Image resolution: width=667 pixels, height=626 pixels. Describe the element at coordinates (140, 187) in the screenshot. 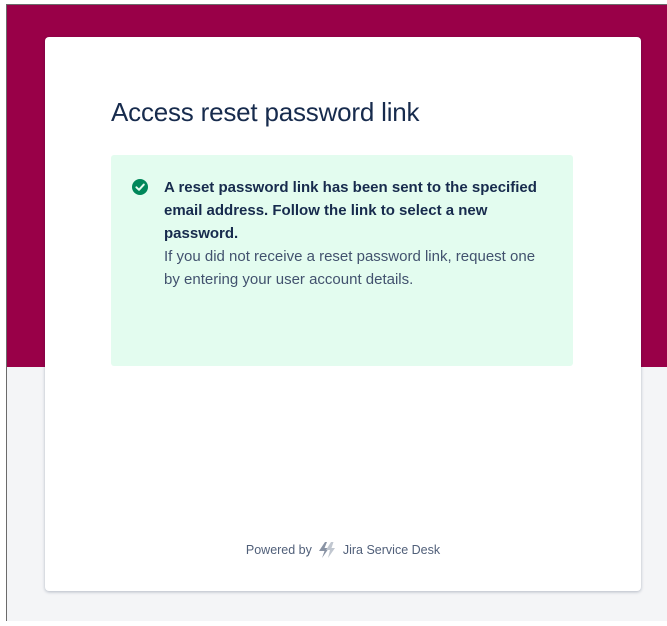

I see `check-circle-icon` at that location.